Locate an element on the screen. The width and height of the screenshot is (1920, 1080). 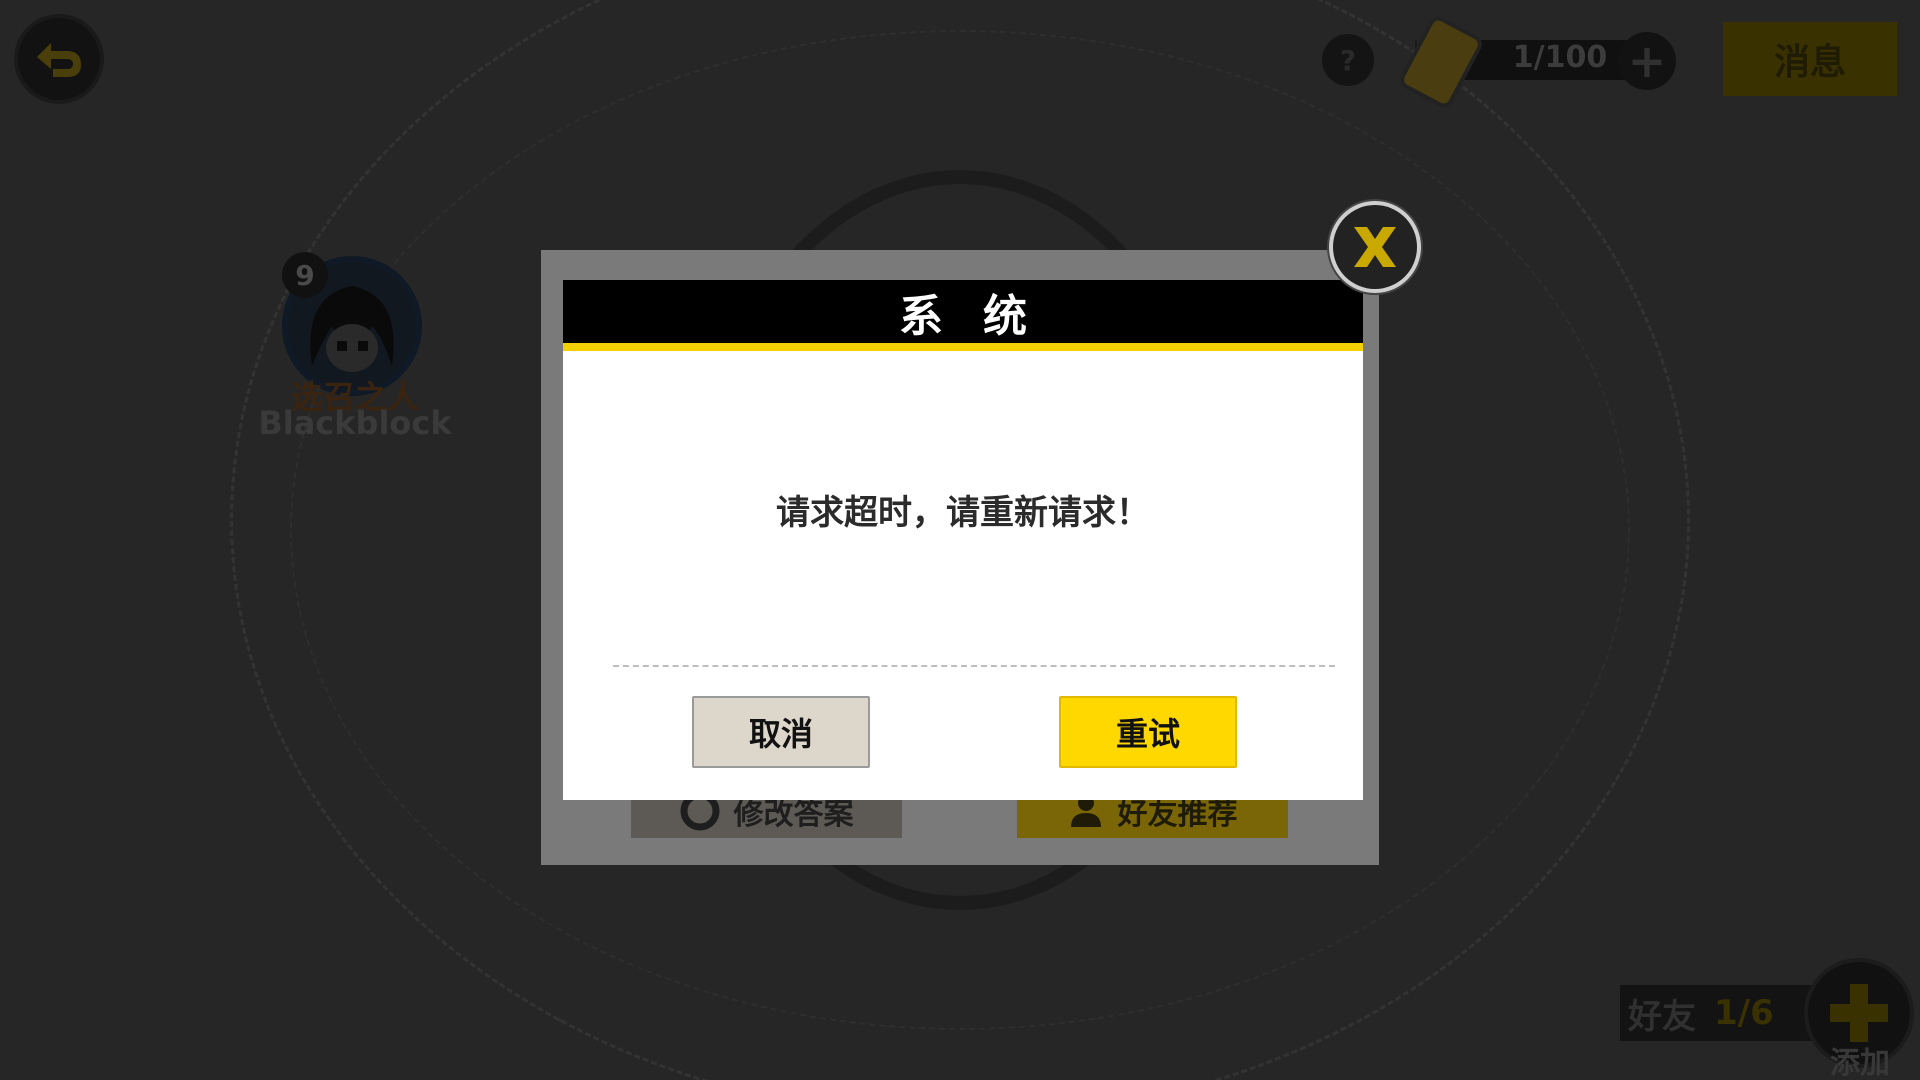
stamina-add-button: + is located at coordinates (1647, 61).